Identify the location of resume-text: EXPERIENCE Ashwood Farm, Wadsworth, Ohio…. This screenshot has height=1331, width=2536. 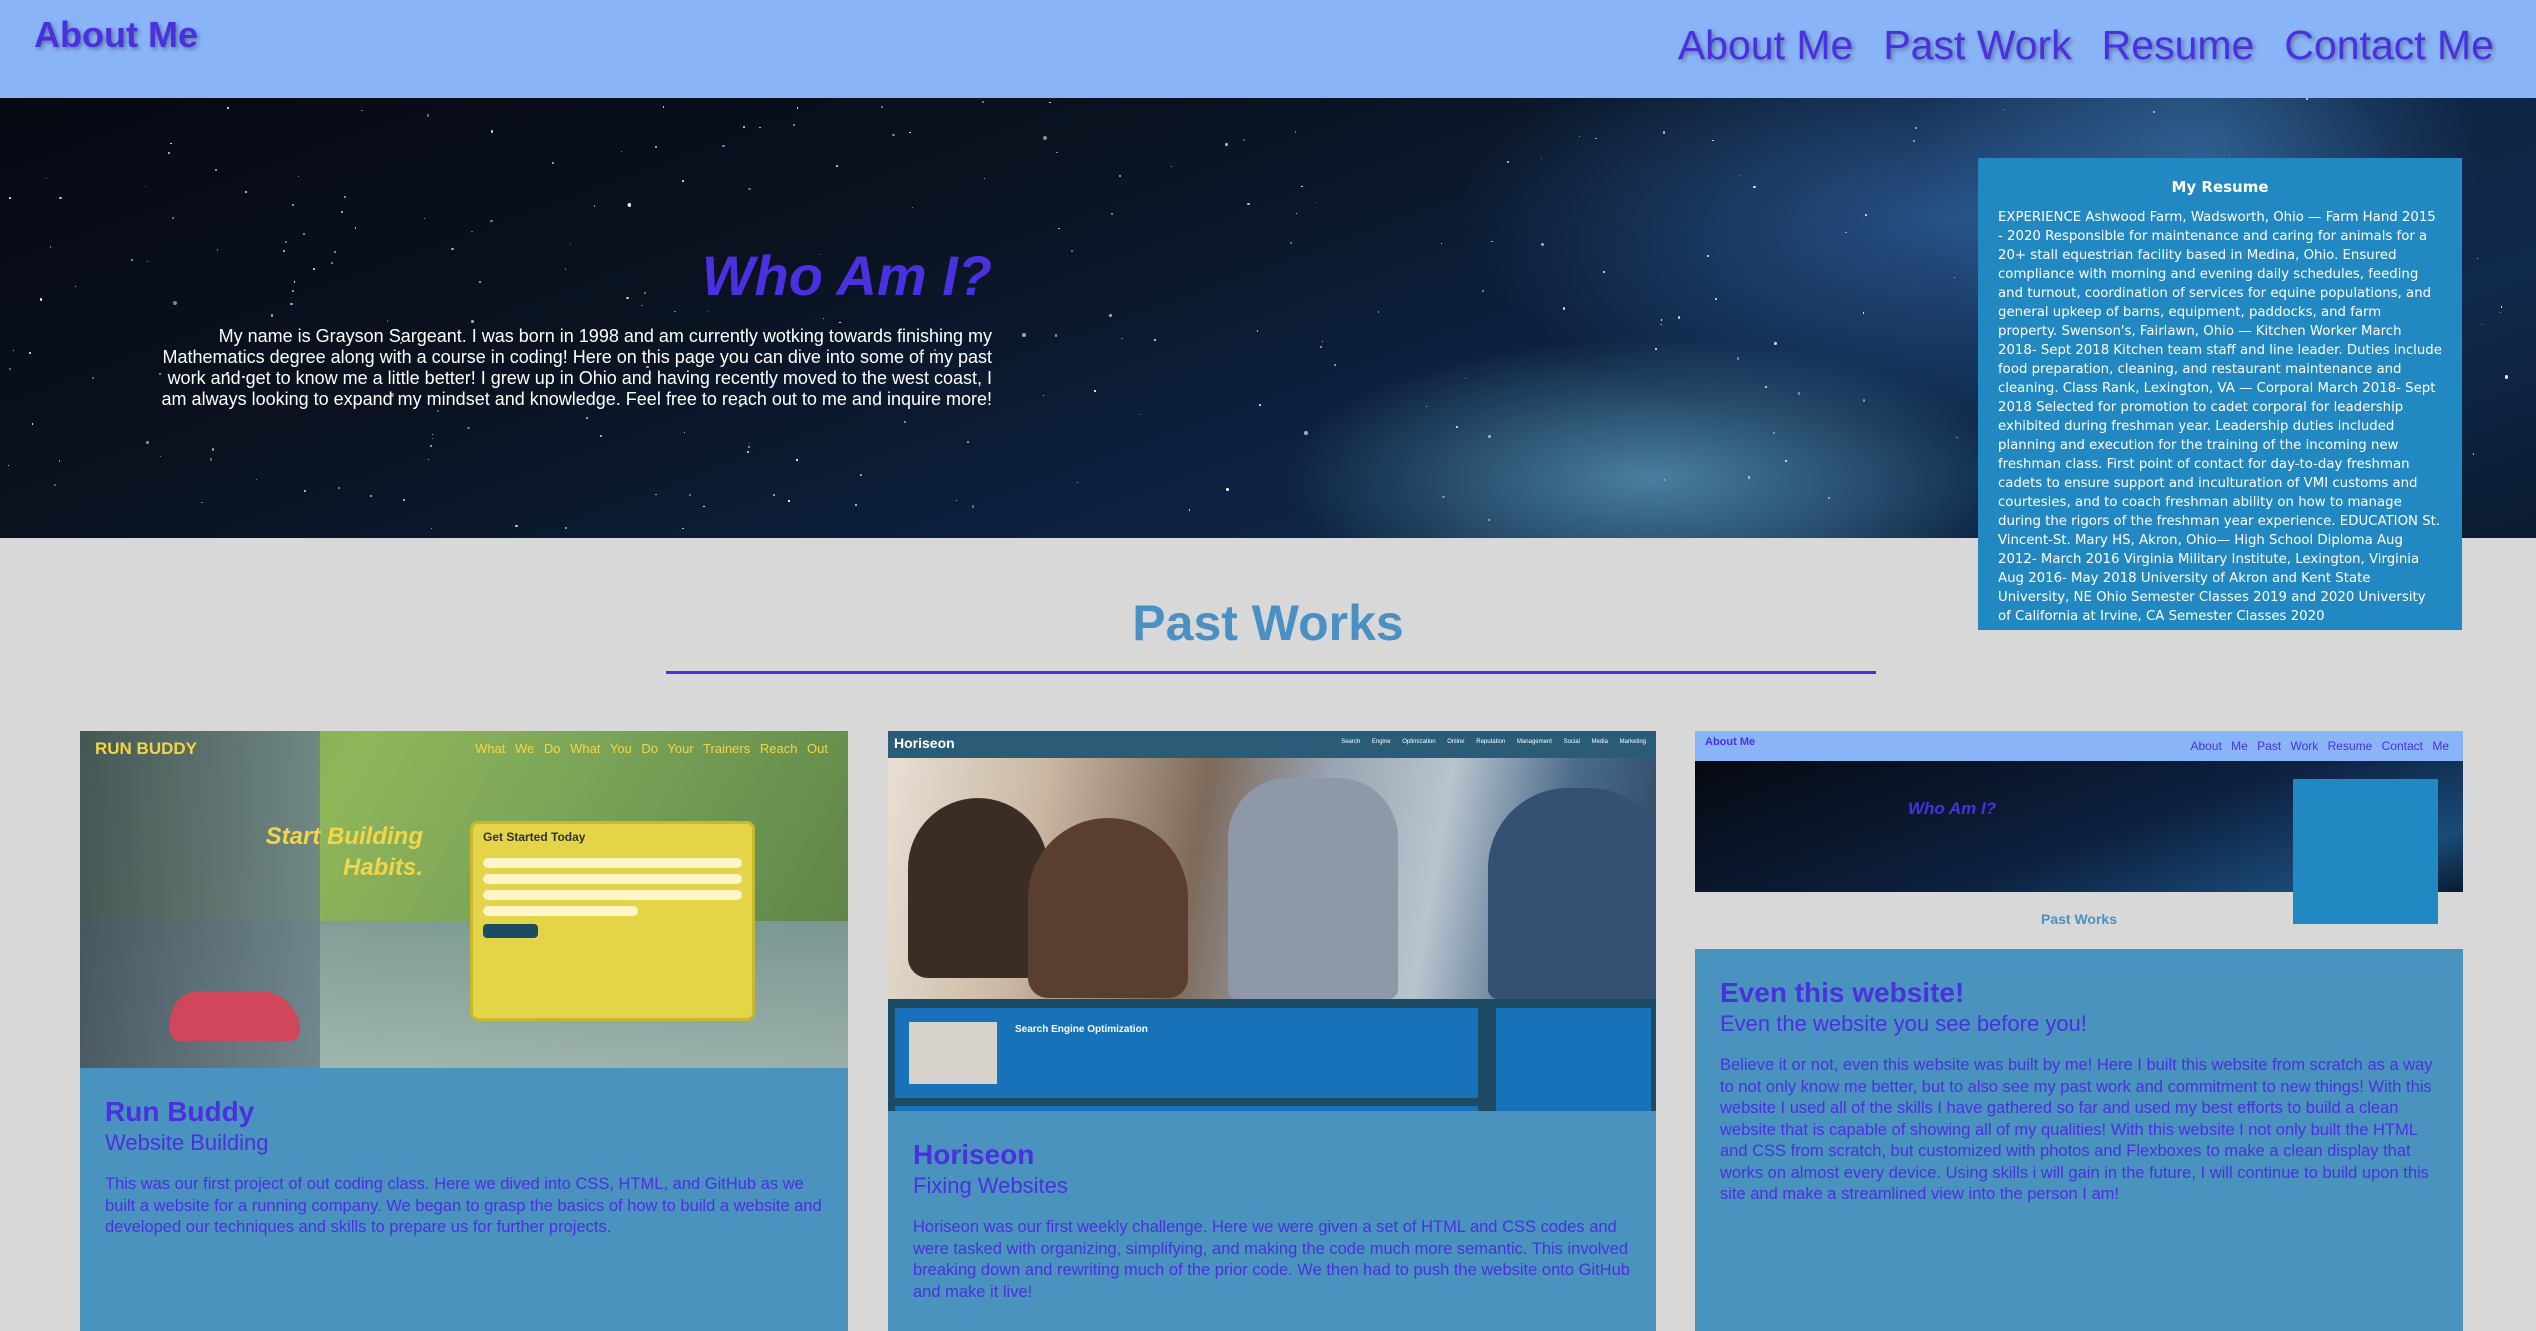
(2220, 417).